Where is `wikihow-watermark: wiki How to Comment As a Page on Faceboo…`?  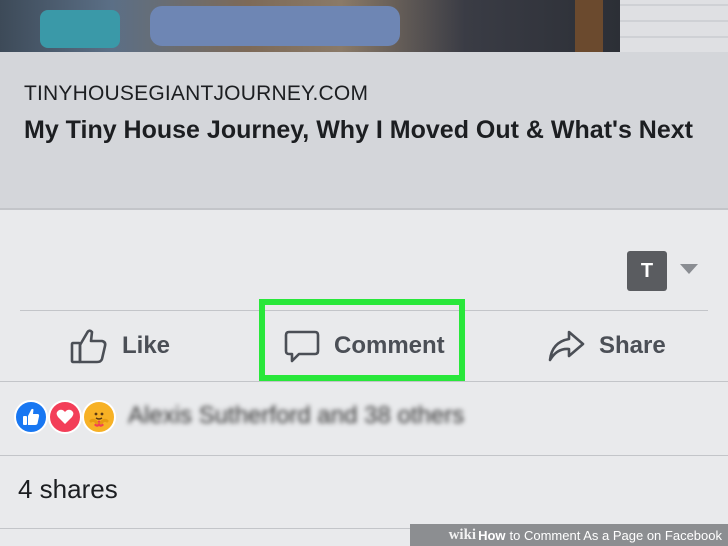 wikihow-watermark: wiki How to Comment As a Page on Faceboo… is located at coordinates (569, 535).